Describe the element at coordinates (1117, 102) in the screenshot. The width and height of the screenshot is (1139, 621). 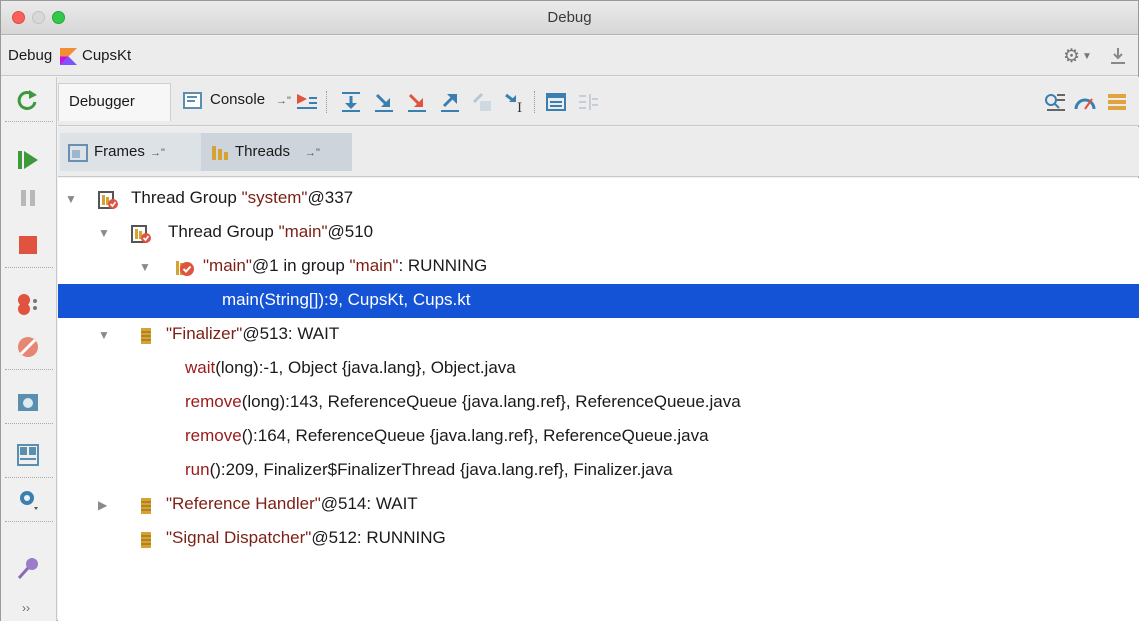
I see `menu-icon` at that location.